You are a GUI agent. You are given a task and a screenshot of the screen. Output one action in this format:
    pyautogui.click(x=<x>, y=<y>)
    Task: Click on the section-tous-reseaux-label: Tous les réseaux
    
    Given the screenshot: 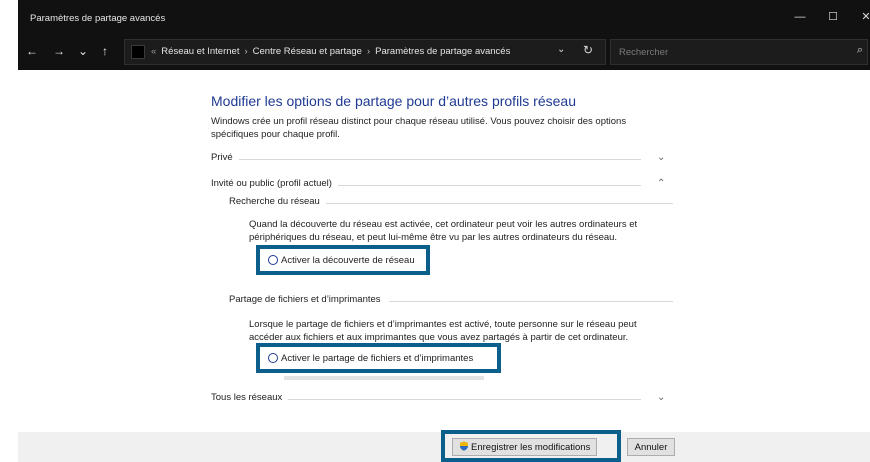 What is the action you would take?
    pyautogui.click(x=250, y=397)
    